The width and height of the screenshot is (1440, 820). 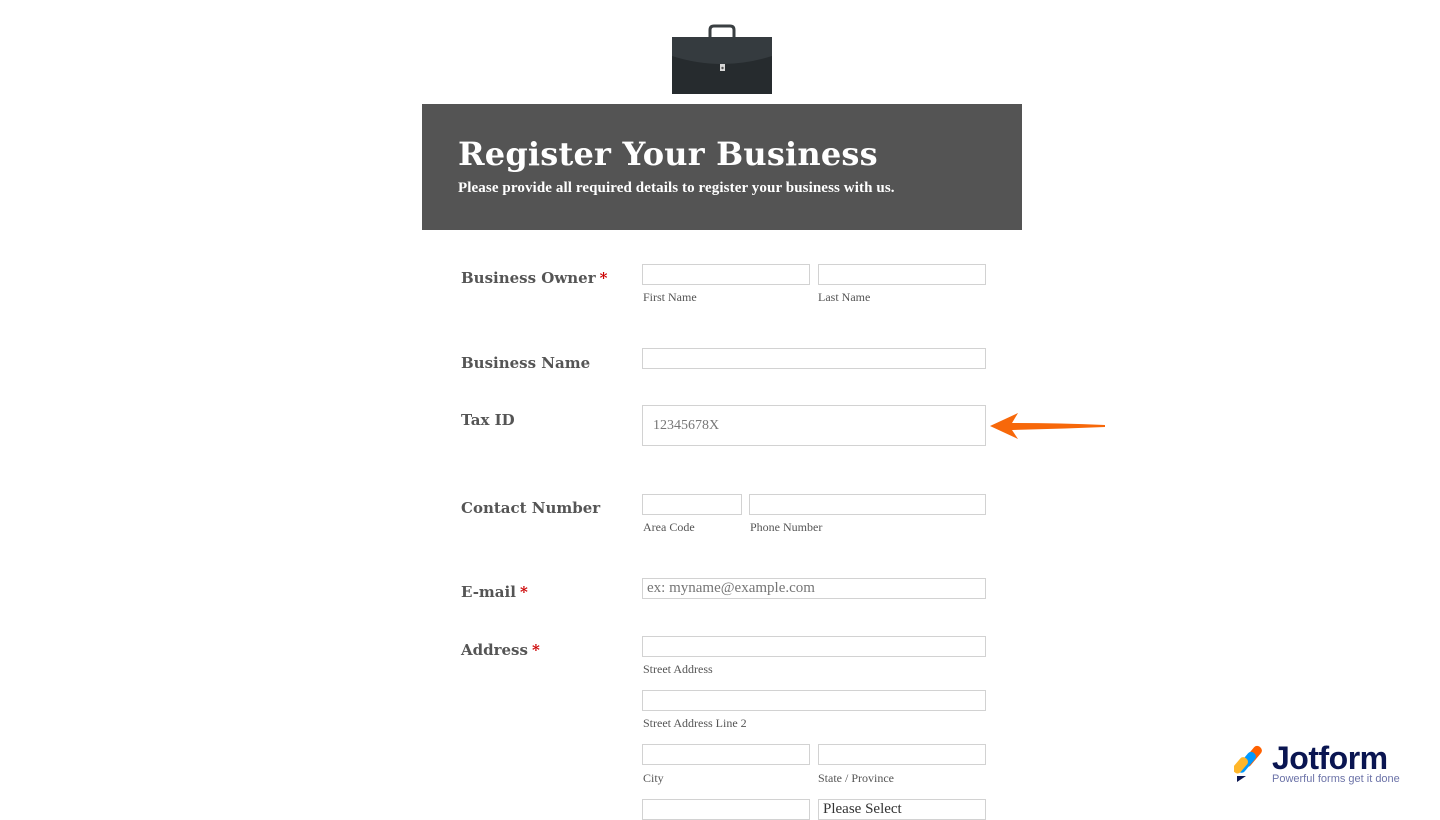 What do you see at coordinates (500, 650) in the screenshot?
I see `address-label: Address *` at bounding box center [500, 650].